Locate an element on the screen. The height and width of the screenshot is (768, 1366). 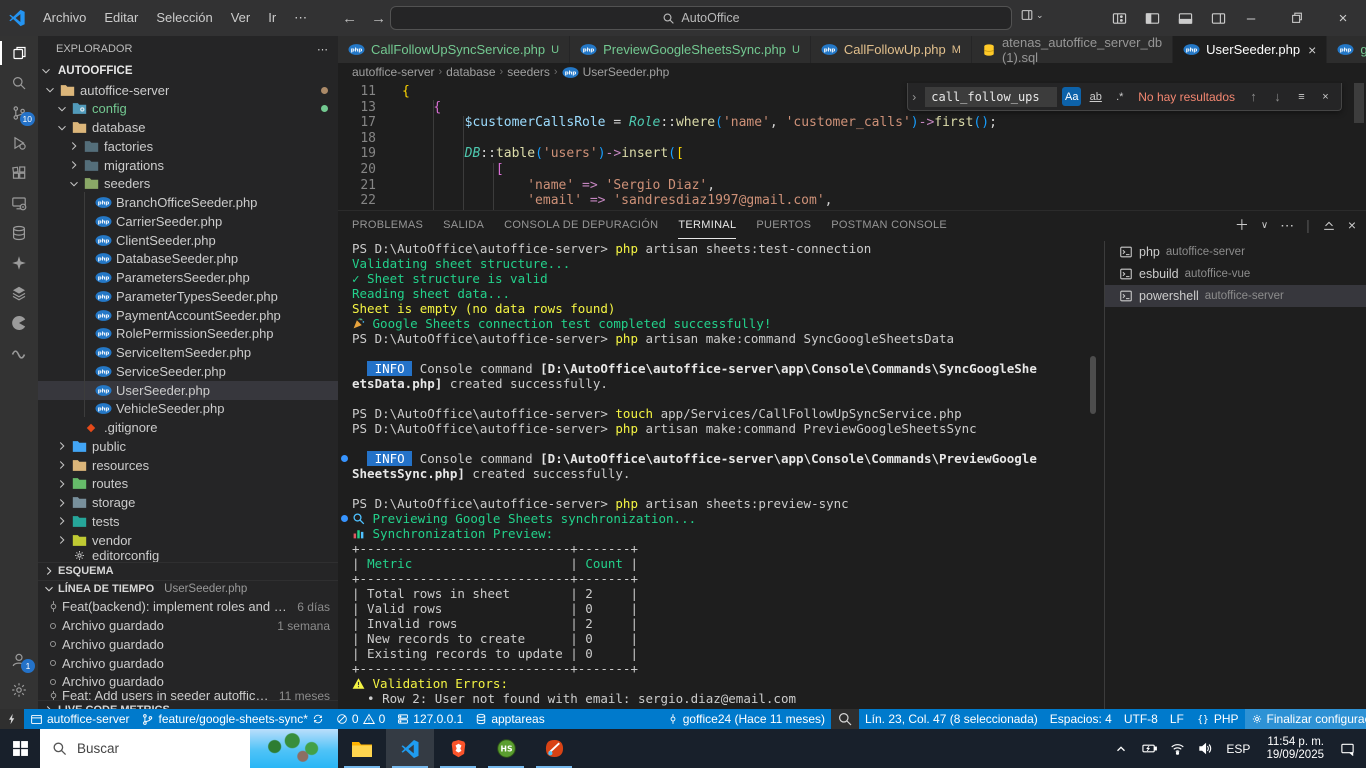
timeline-item: Archivo guardado 1 semana is located at coordinates (188, 625).